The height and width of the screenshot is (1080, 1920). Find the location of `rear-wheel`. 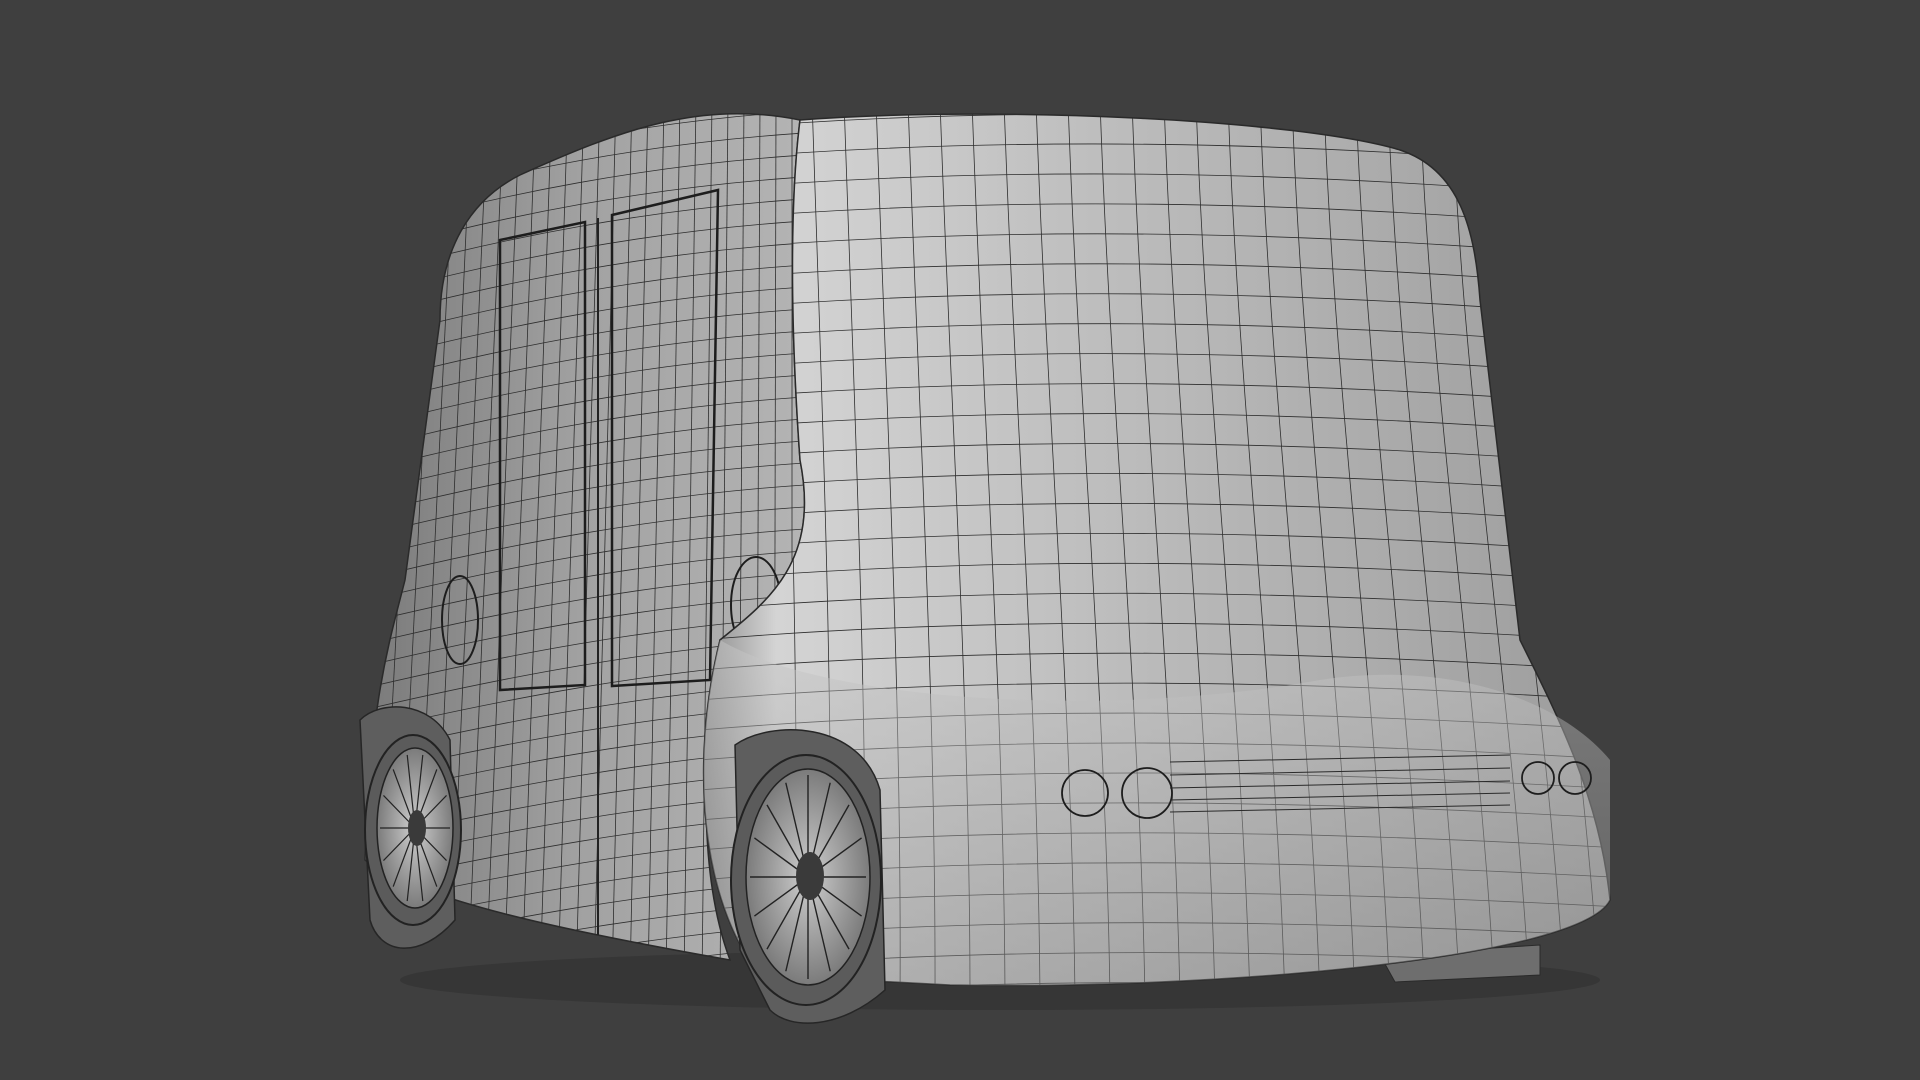

rear-wheel is located at coordinates (410, 827).